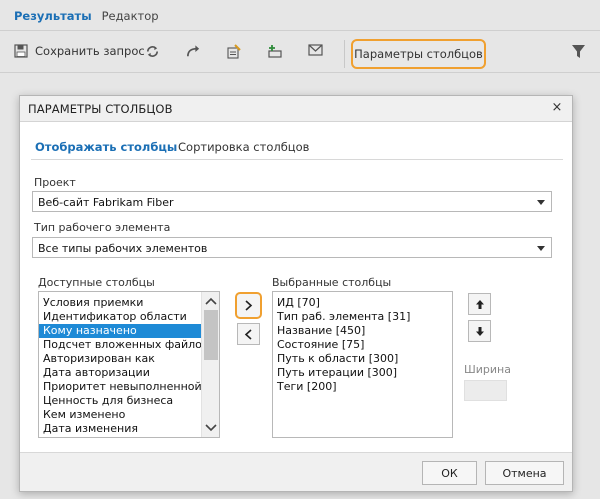 The height and width of the screenshot is (499, 600). Describe the element at coordinates (300, 30) in the screenshot. I see `tabs-divider` at that location.